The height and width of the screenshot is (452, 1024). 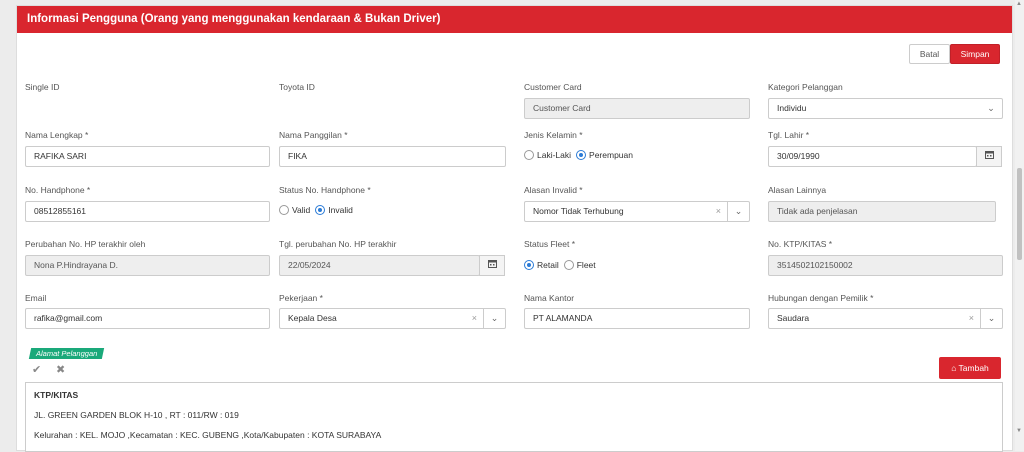 What do you see at coordinates (313, 135) in the screenshot?
I see `nama-panggilan-label: Nama Panggilan *` at bounding box center [313, 135].